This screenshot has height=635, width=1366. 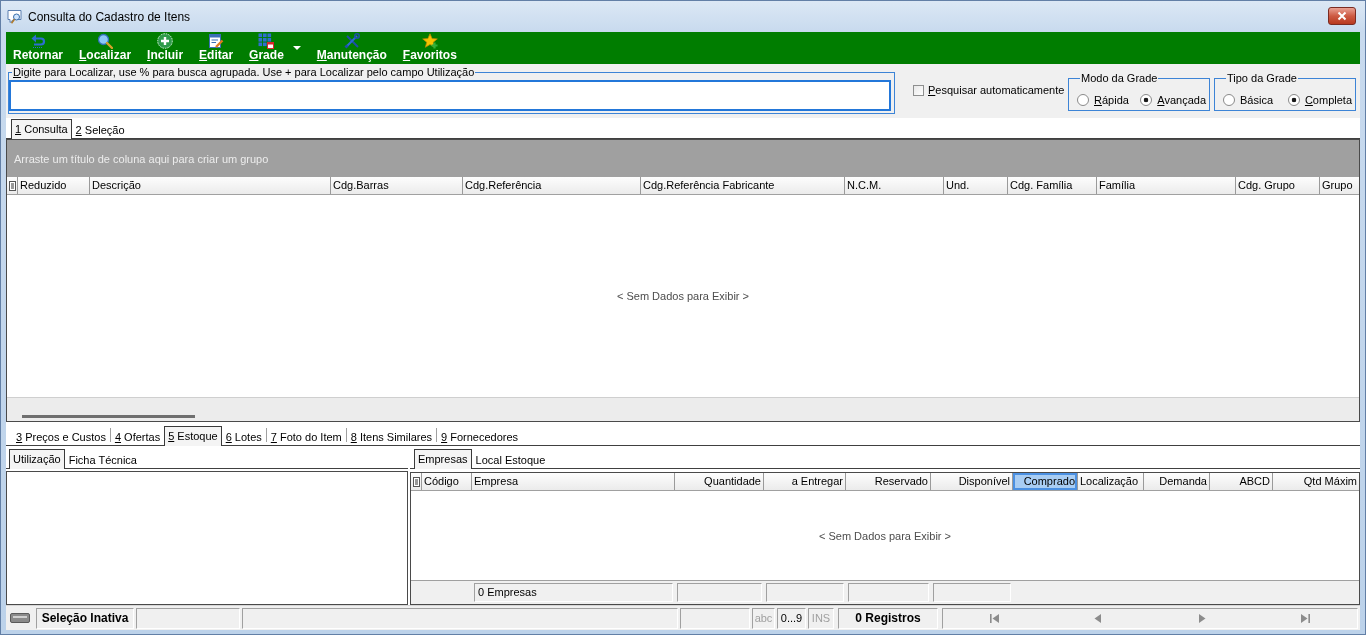 I want to click on document-pencil-icon, so click(x=216, y=41).